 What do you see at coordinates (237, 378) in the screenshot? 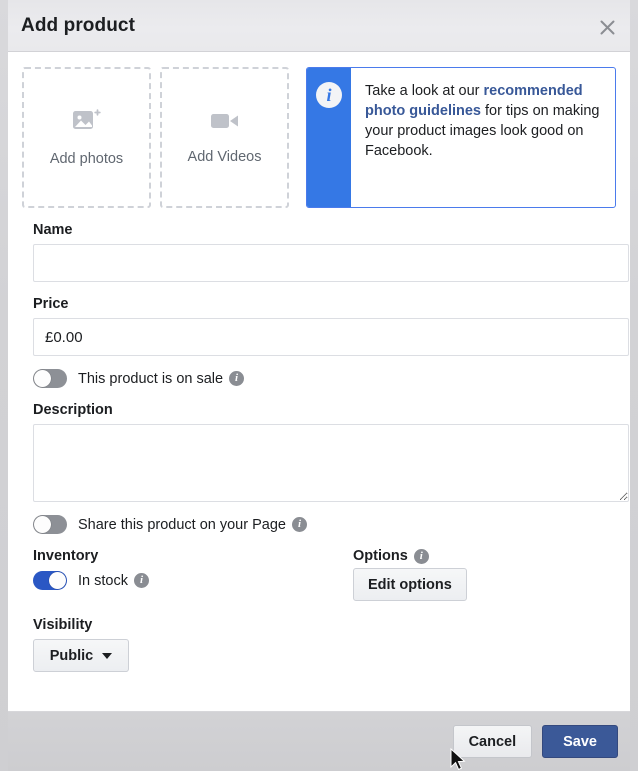
I see `on-sale-info-icon: i` at bounding box center [237, 378].